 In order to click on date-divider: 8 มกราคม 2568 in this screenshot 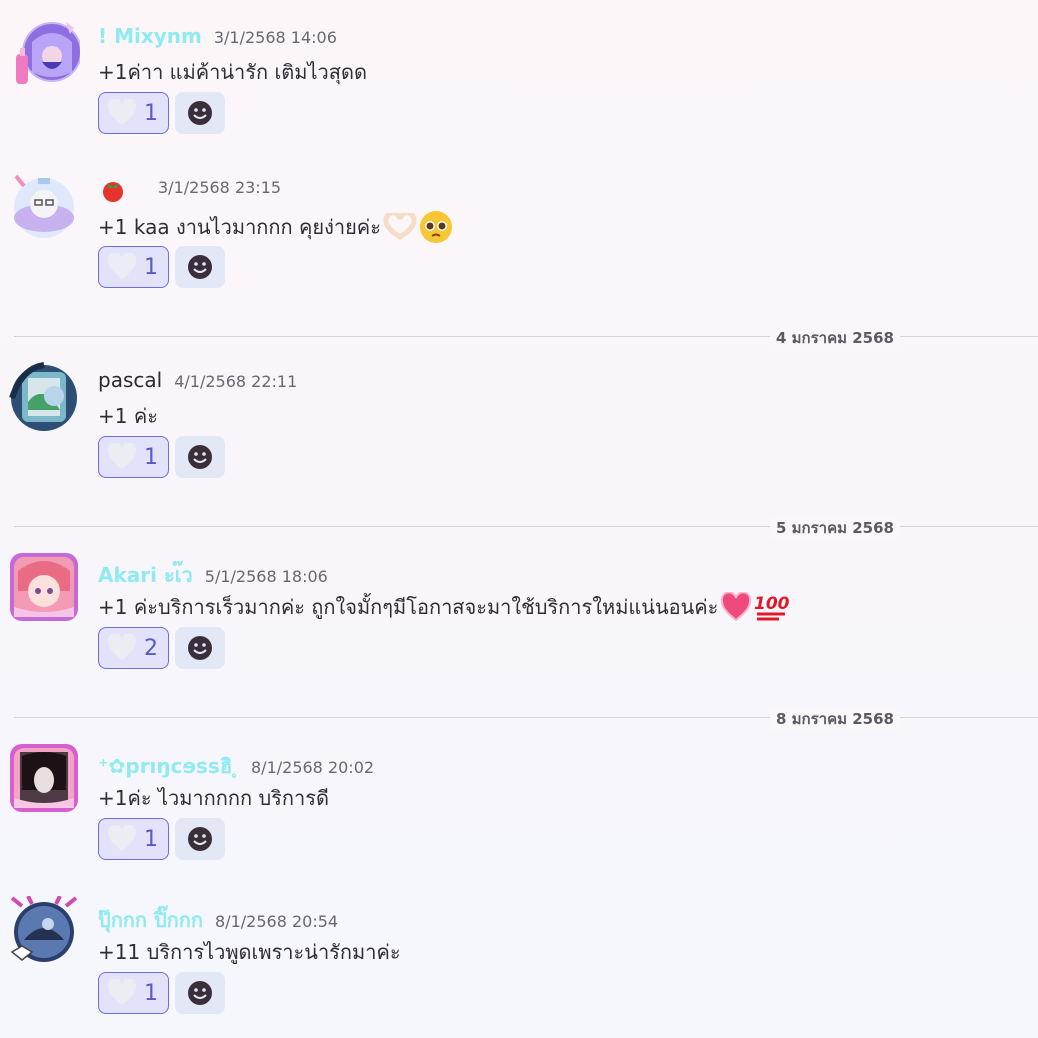, I will do `click(526, 719)`.